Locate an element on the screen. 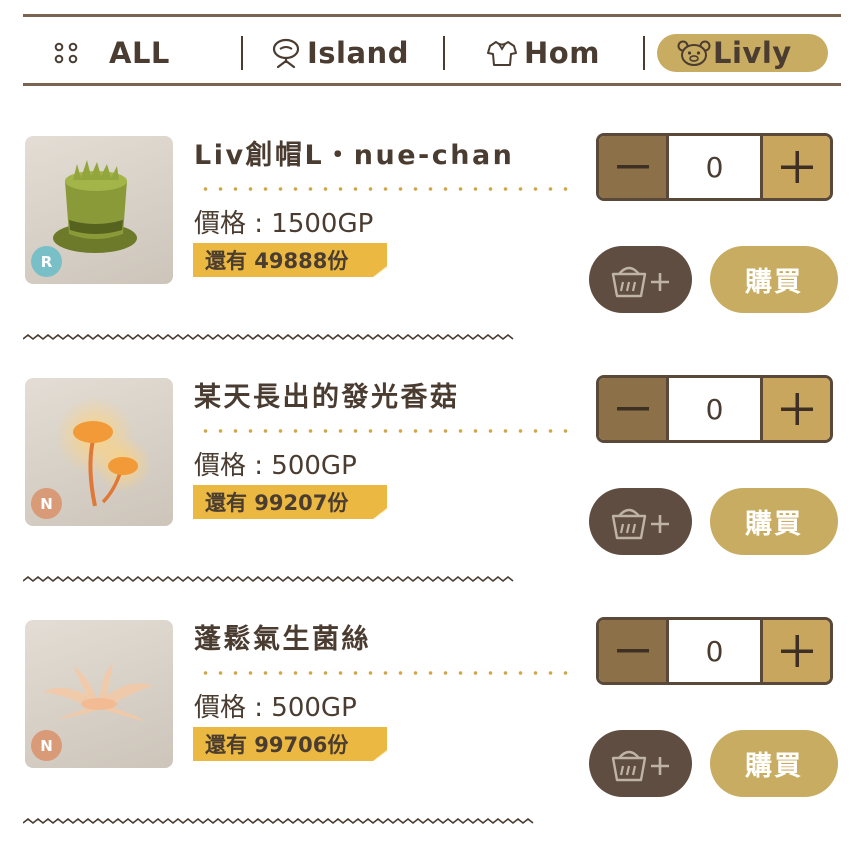  stock-label: 還有 99207份 is located at coordinates (290, 502).